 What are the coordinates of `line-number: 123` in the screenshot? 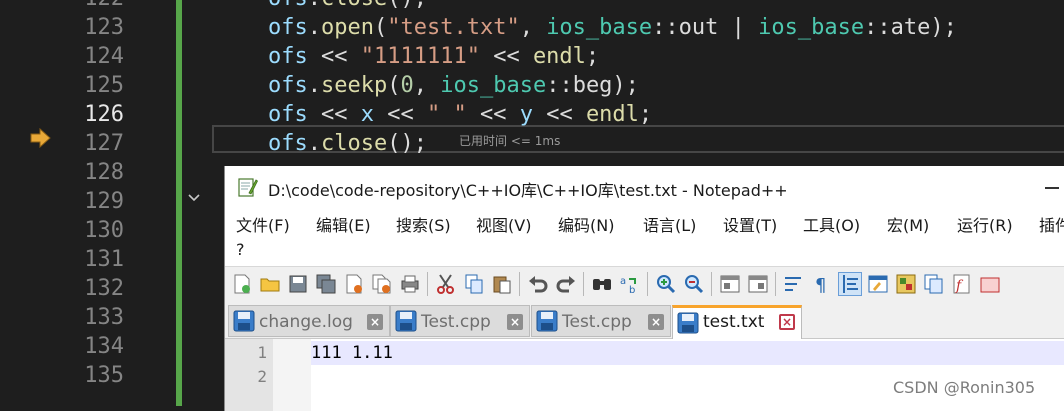 It's located at (104, 27).